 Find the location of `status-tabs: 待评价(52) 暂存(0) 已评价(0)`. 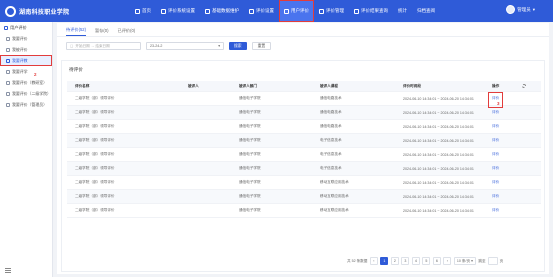

status-tabs: 待评价(52) 暂存(0) 已评价(0) is located at coordinates (100, 30).